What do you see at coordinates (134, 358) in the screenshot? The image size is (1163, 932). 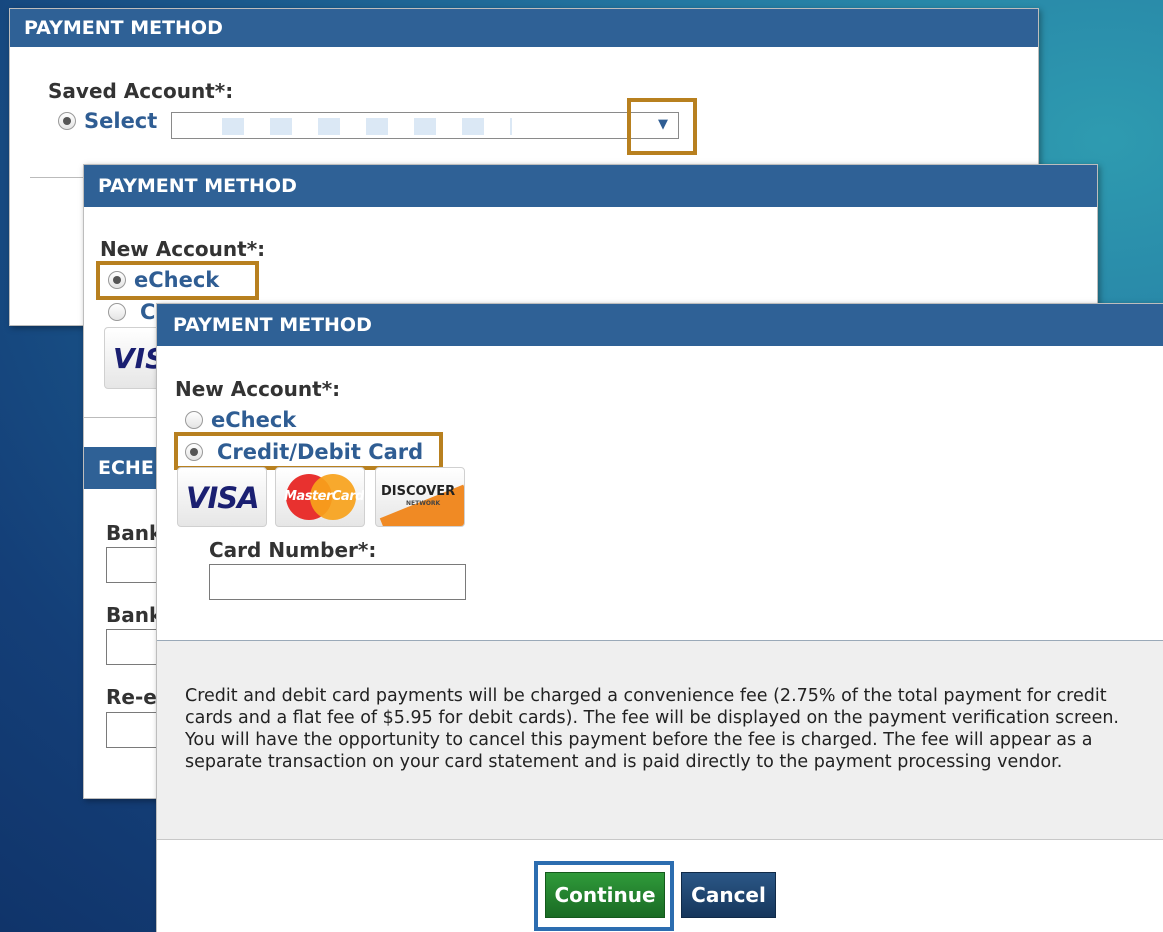 I see `visa-logo-partial: VIS` at bounding box center [134, 358].